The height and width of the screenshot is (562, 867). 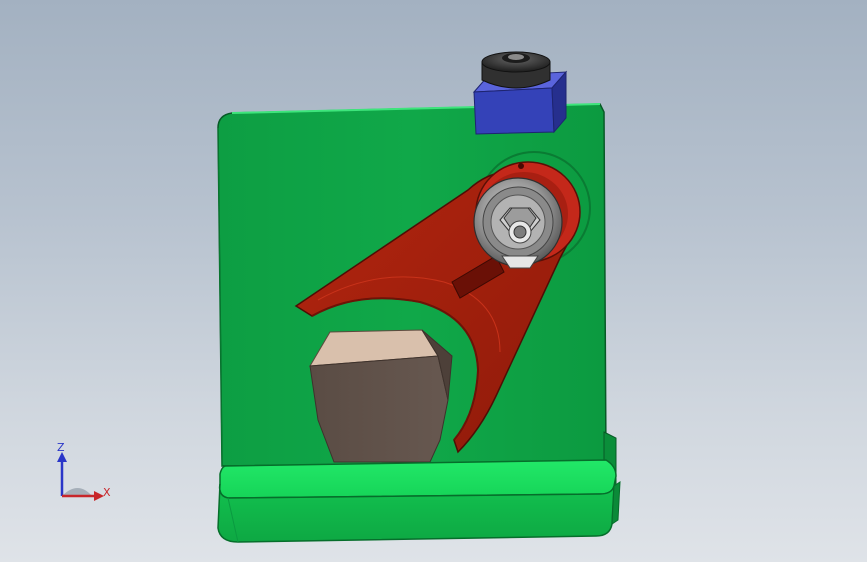 What do you see at coordinates (80, 476) in the screenshot?
I see `triad-axes` at bounding box center [80, 476].